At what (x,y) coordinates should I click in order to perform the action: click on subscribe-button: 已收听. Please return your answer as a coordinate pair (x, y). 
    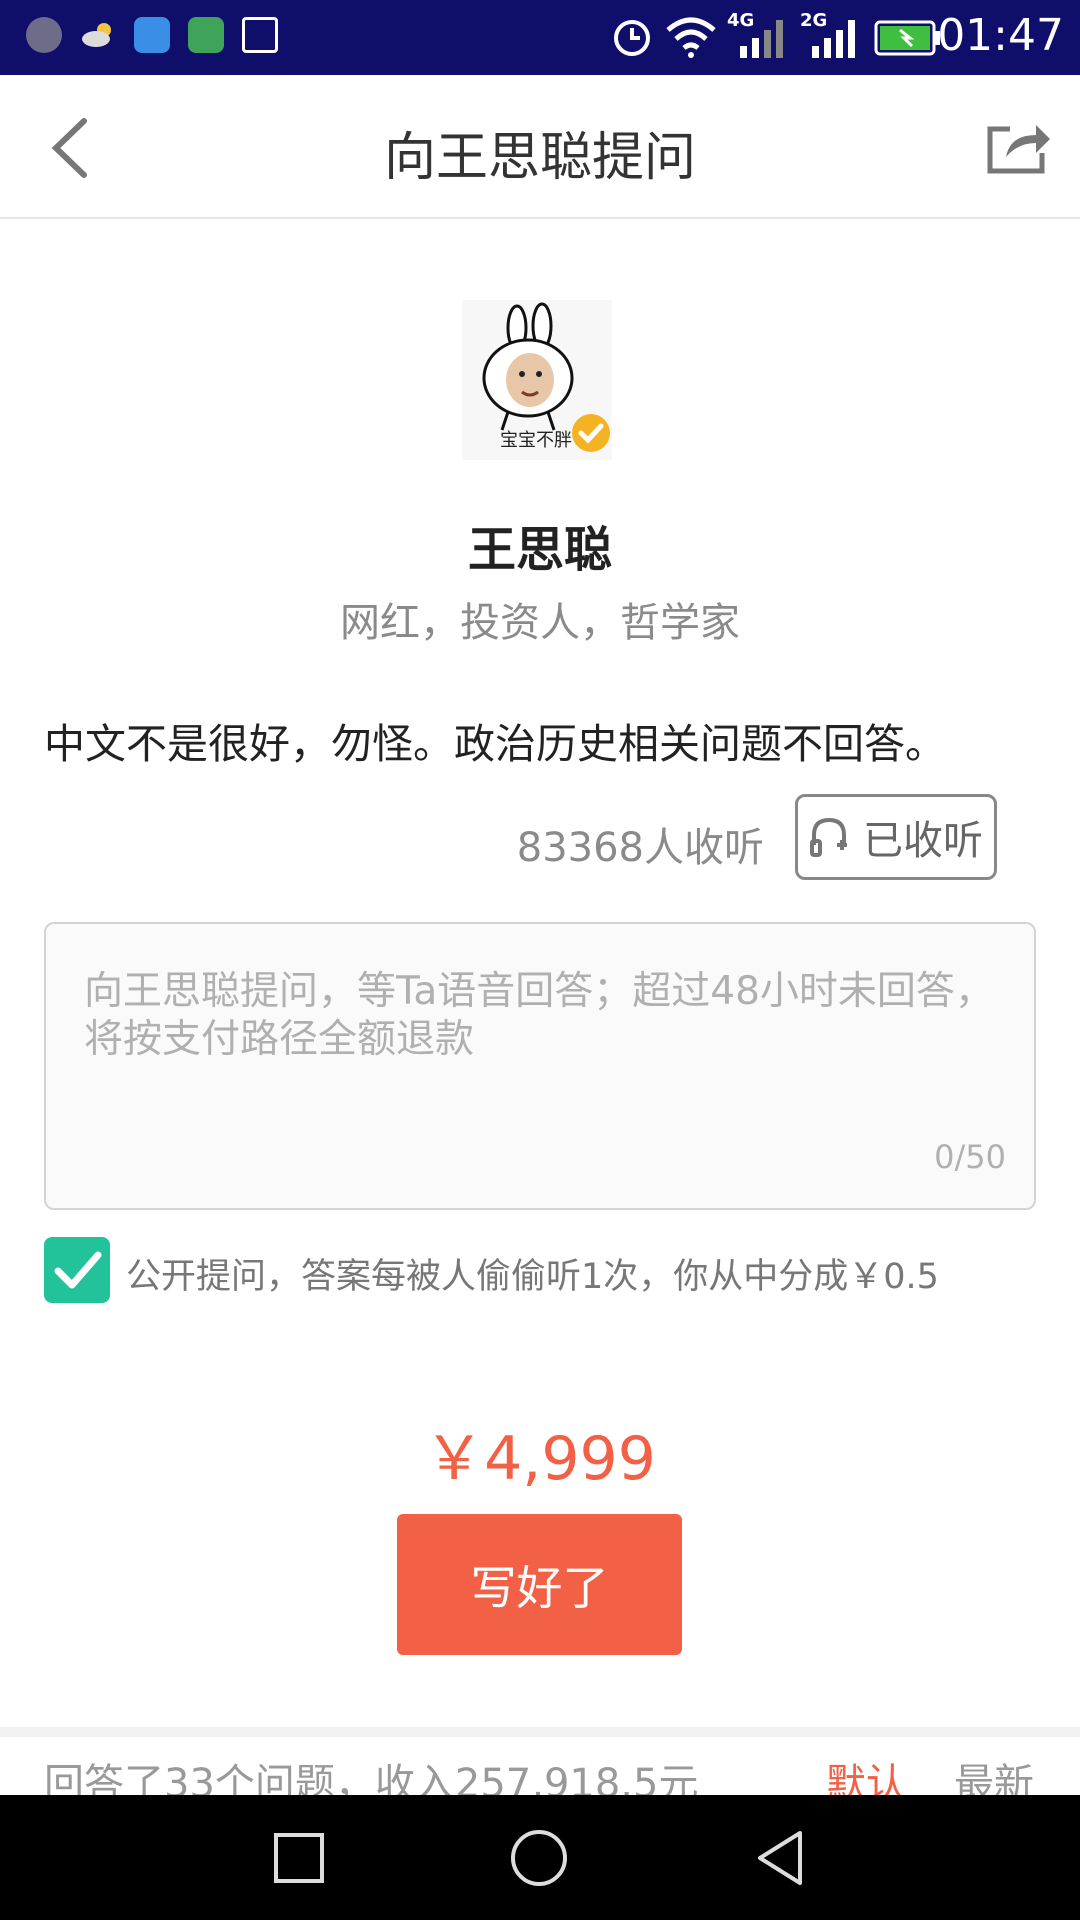
    Looking at the image, I should click on (896, 837).